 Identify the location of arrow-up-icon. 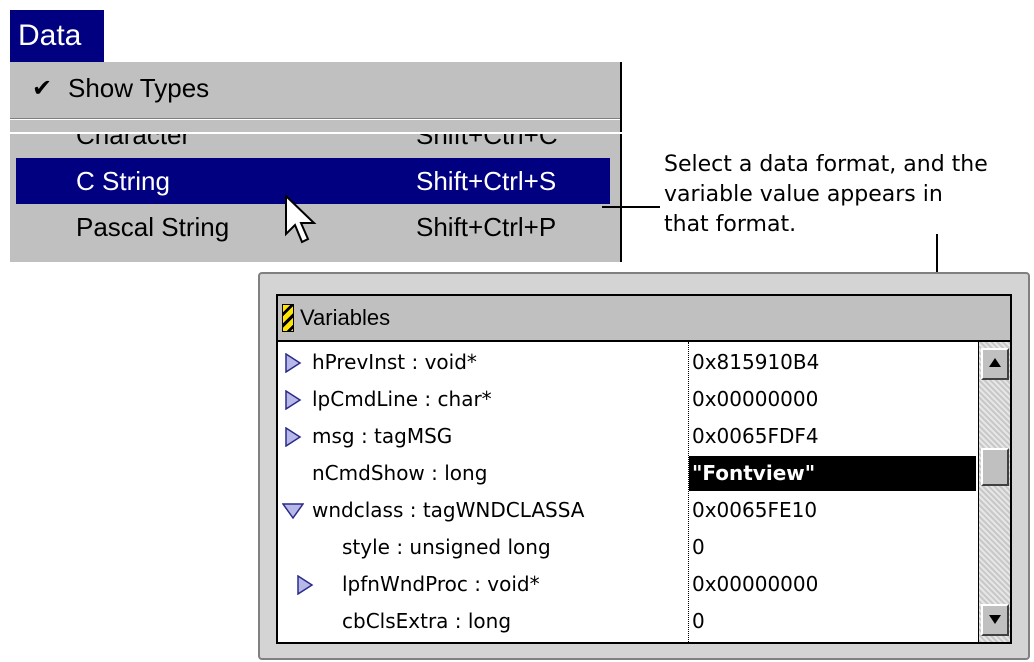
(995, 362).